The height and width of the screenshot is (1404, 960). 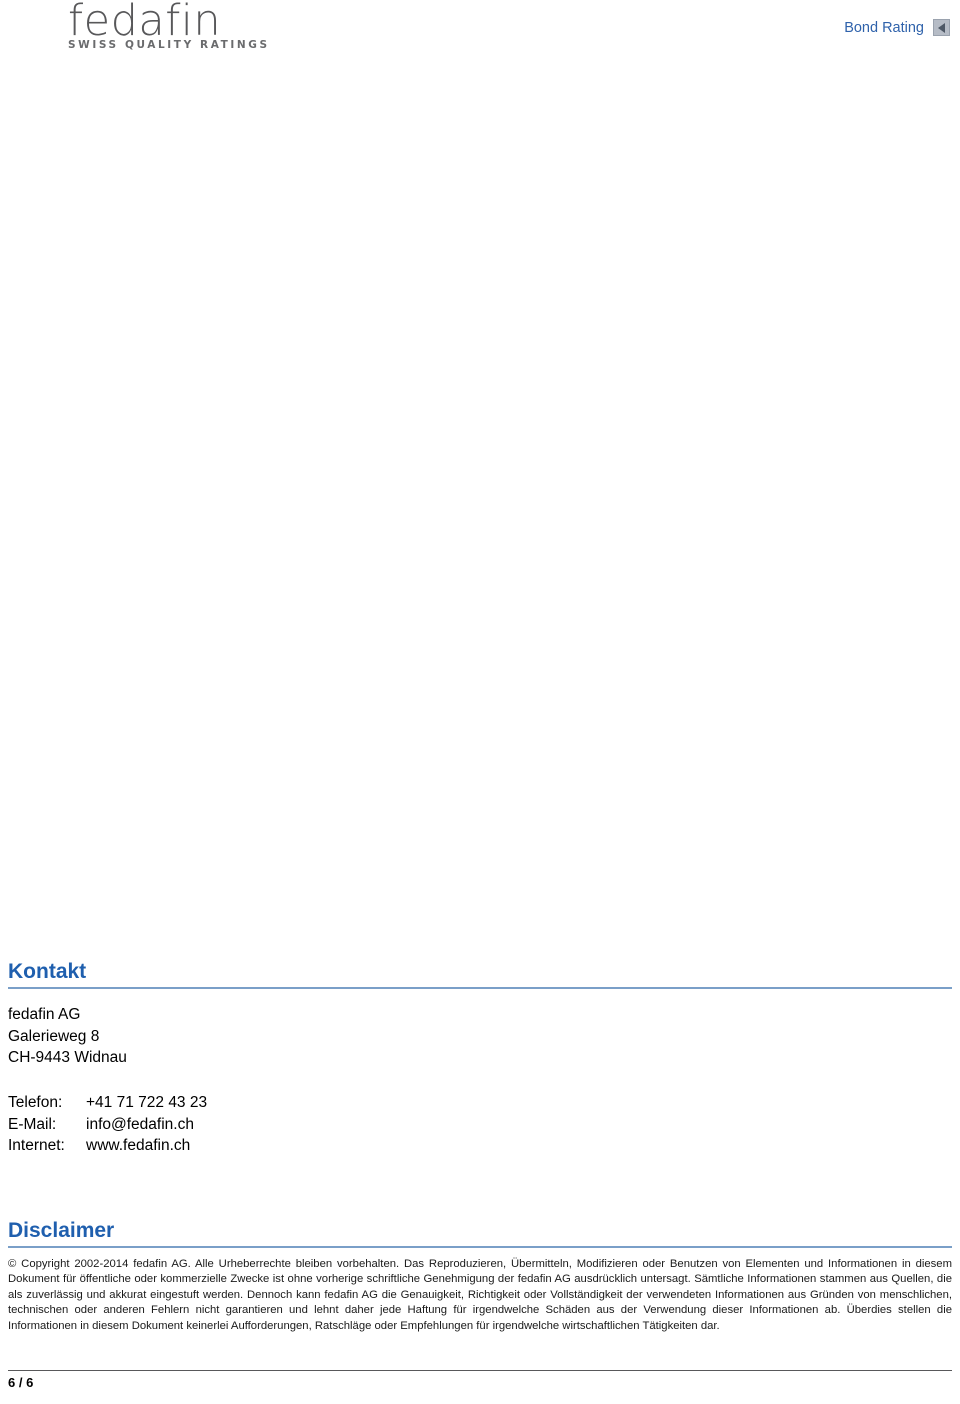 What do you see at coordinates (32, 12) in the screenshot?
I see `logo-cell-r1c2` at bounding box center [32, 12].